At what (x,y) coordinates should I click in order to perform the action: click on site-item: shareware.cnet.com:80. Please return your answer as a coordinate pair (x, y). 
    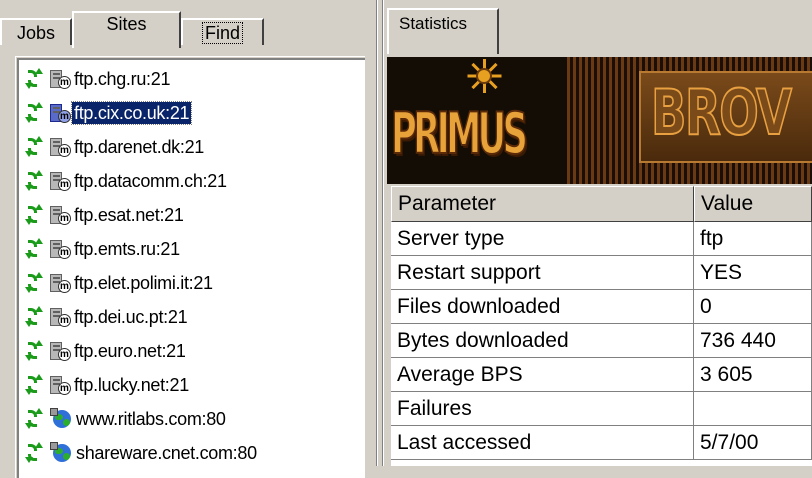
    Looking at the image, I should click on (189, 453).